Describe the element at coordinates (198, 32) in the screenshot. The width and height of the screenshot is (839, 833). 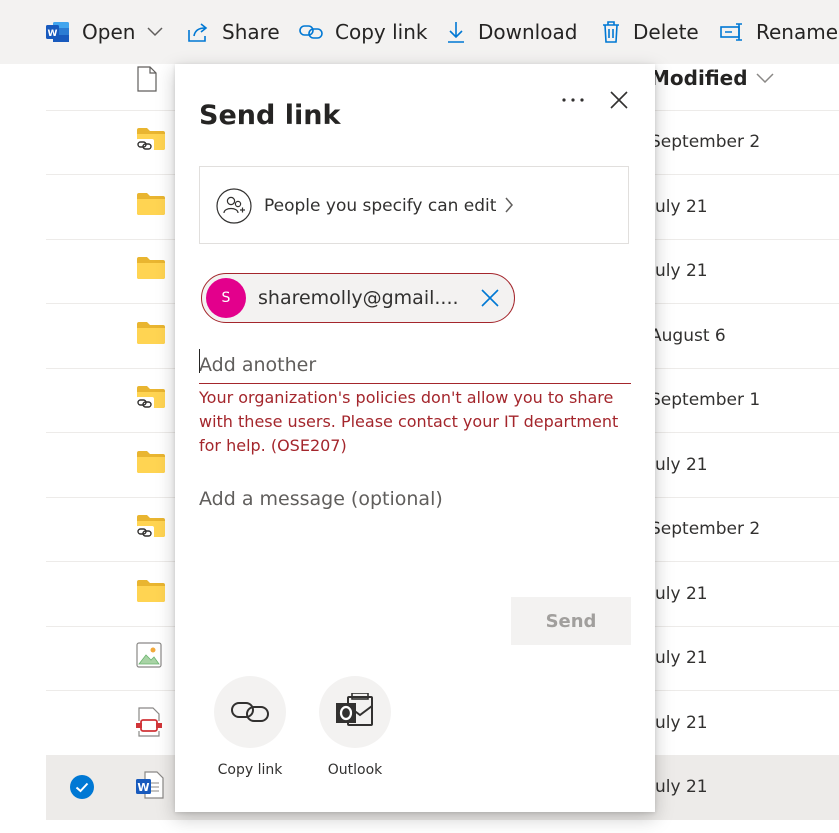
I see `share-icon` at that location.